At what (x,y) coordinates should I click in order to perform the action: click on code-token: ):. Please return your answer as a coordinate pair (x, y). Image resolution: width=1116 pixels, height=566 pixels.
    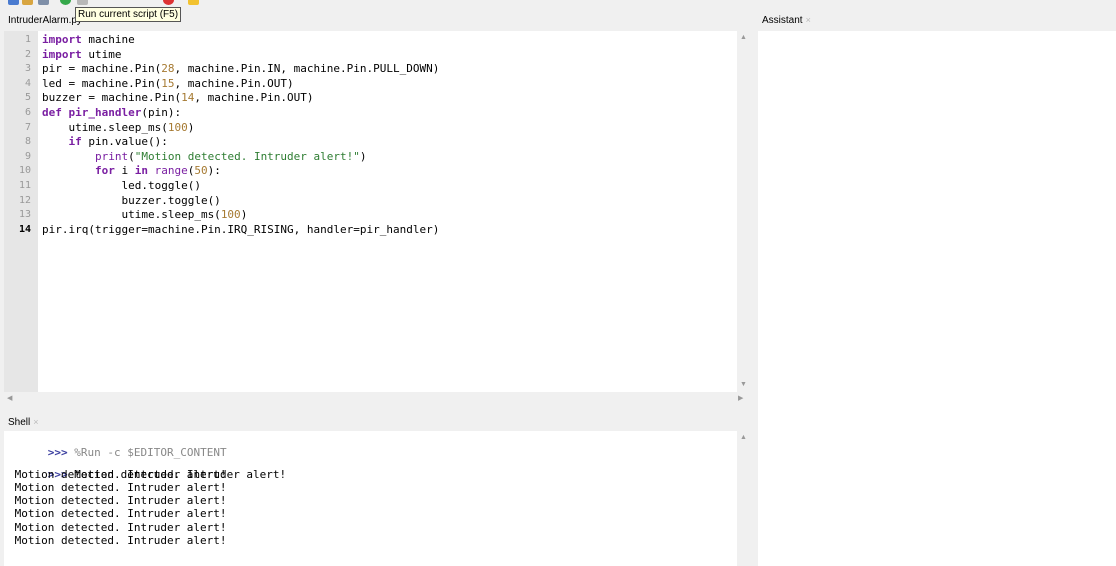
    Looking at the image, I should click on (214, 171).